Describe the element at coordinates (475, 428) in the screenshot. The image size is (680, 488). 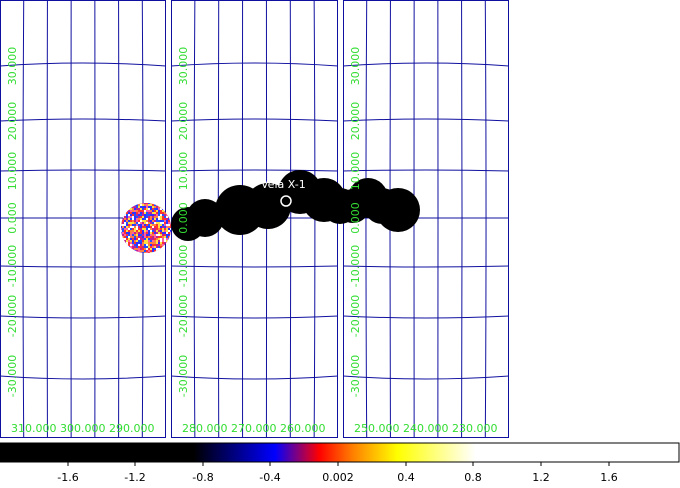
I see `longitude-label: 230.000` at that location.